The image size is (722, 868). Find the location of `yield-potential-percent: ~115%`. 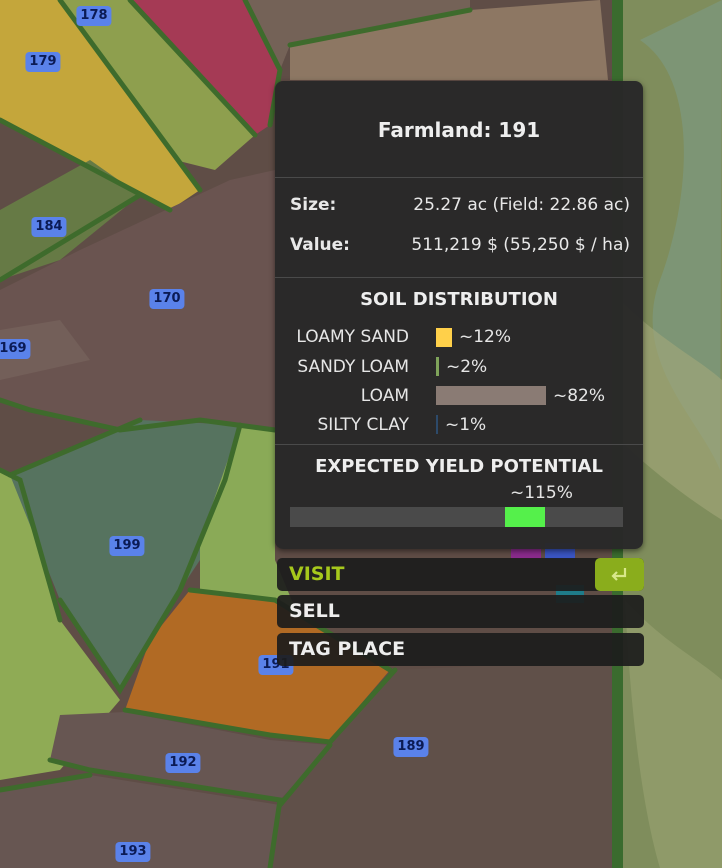

yield-potential-percent: ~115% is located at coordinates (541, 493).